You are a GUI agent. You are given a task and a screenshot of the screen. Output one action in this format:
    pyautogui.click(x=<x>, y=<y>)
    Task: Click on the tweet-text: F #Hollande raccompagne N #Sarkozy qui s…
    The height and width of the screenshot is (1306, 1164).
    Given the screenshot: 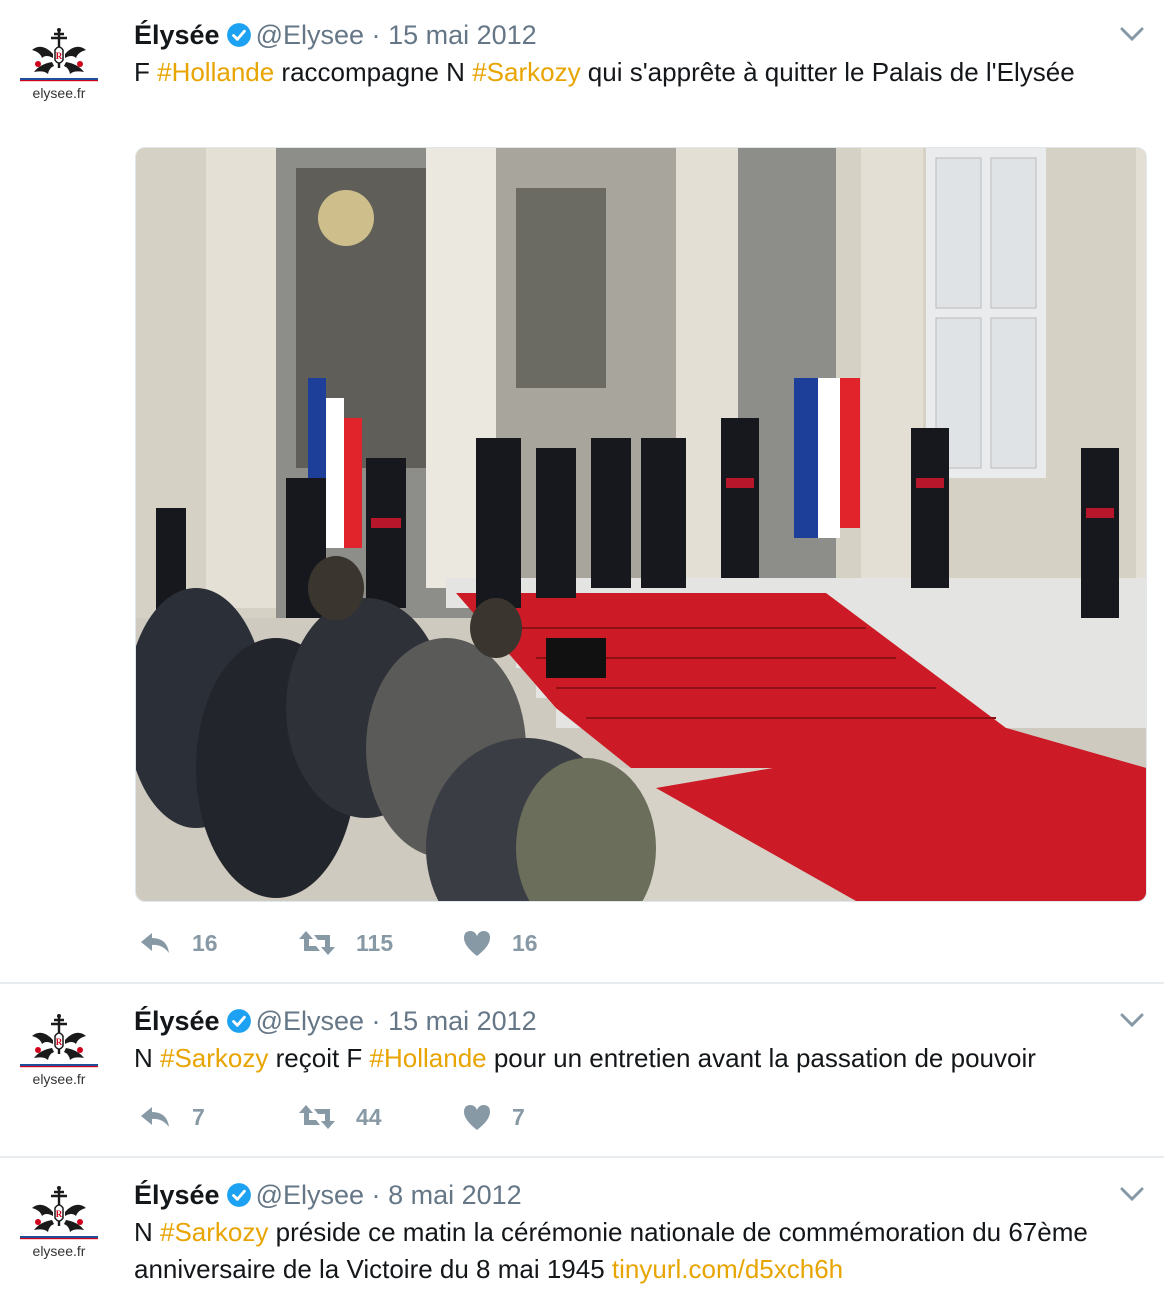 What is the action you would take?
    pyautogui.click(x=634, y=72)
    